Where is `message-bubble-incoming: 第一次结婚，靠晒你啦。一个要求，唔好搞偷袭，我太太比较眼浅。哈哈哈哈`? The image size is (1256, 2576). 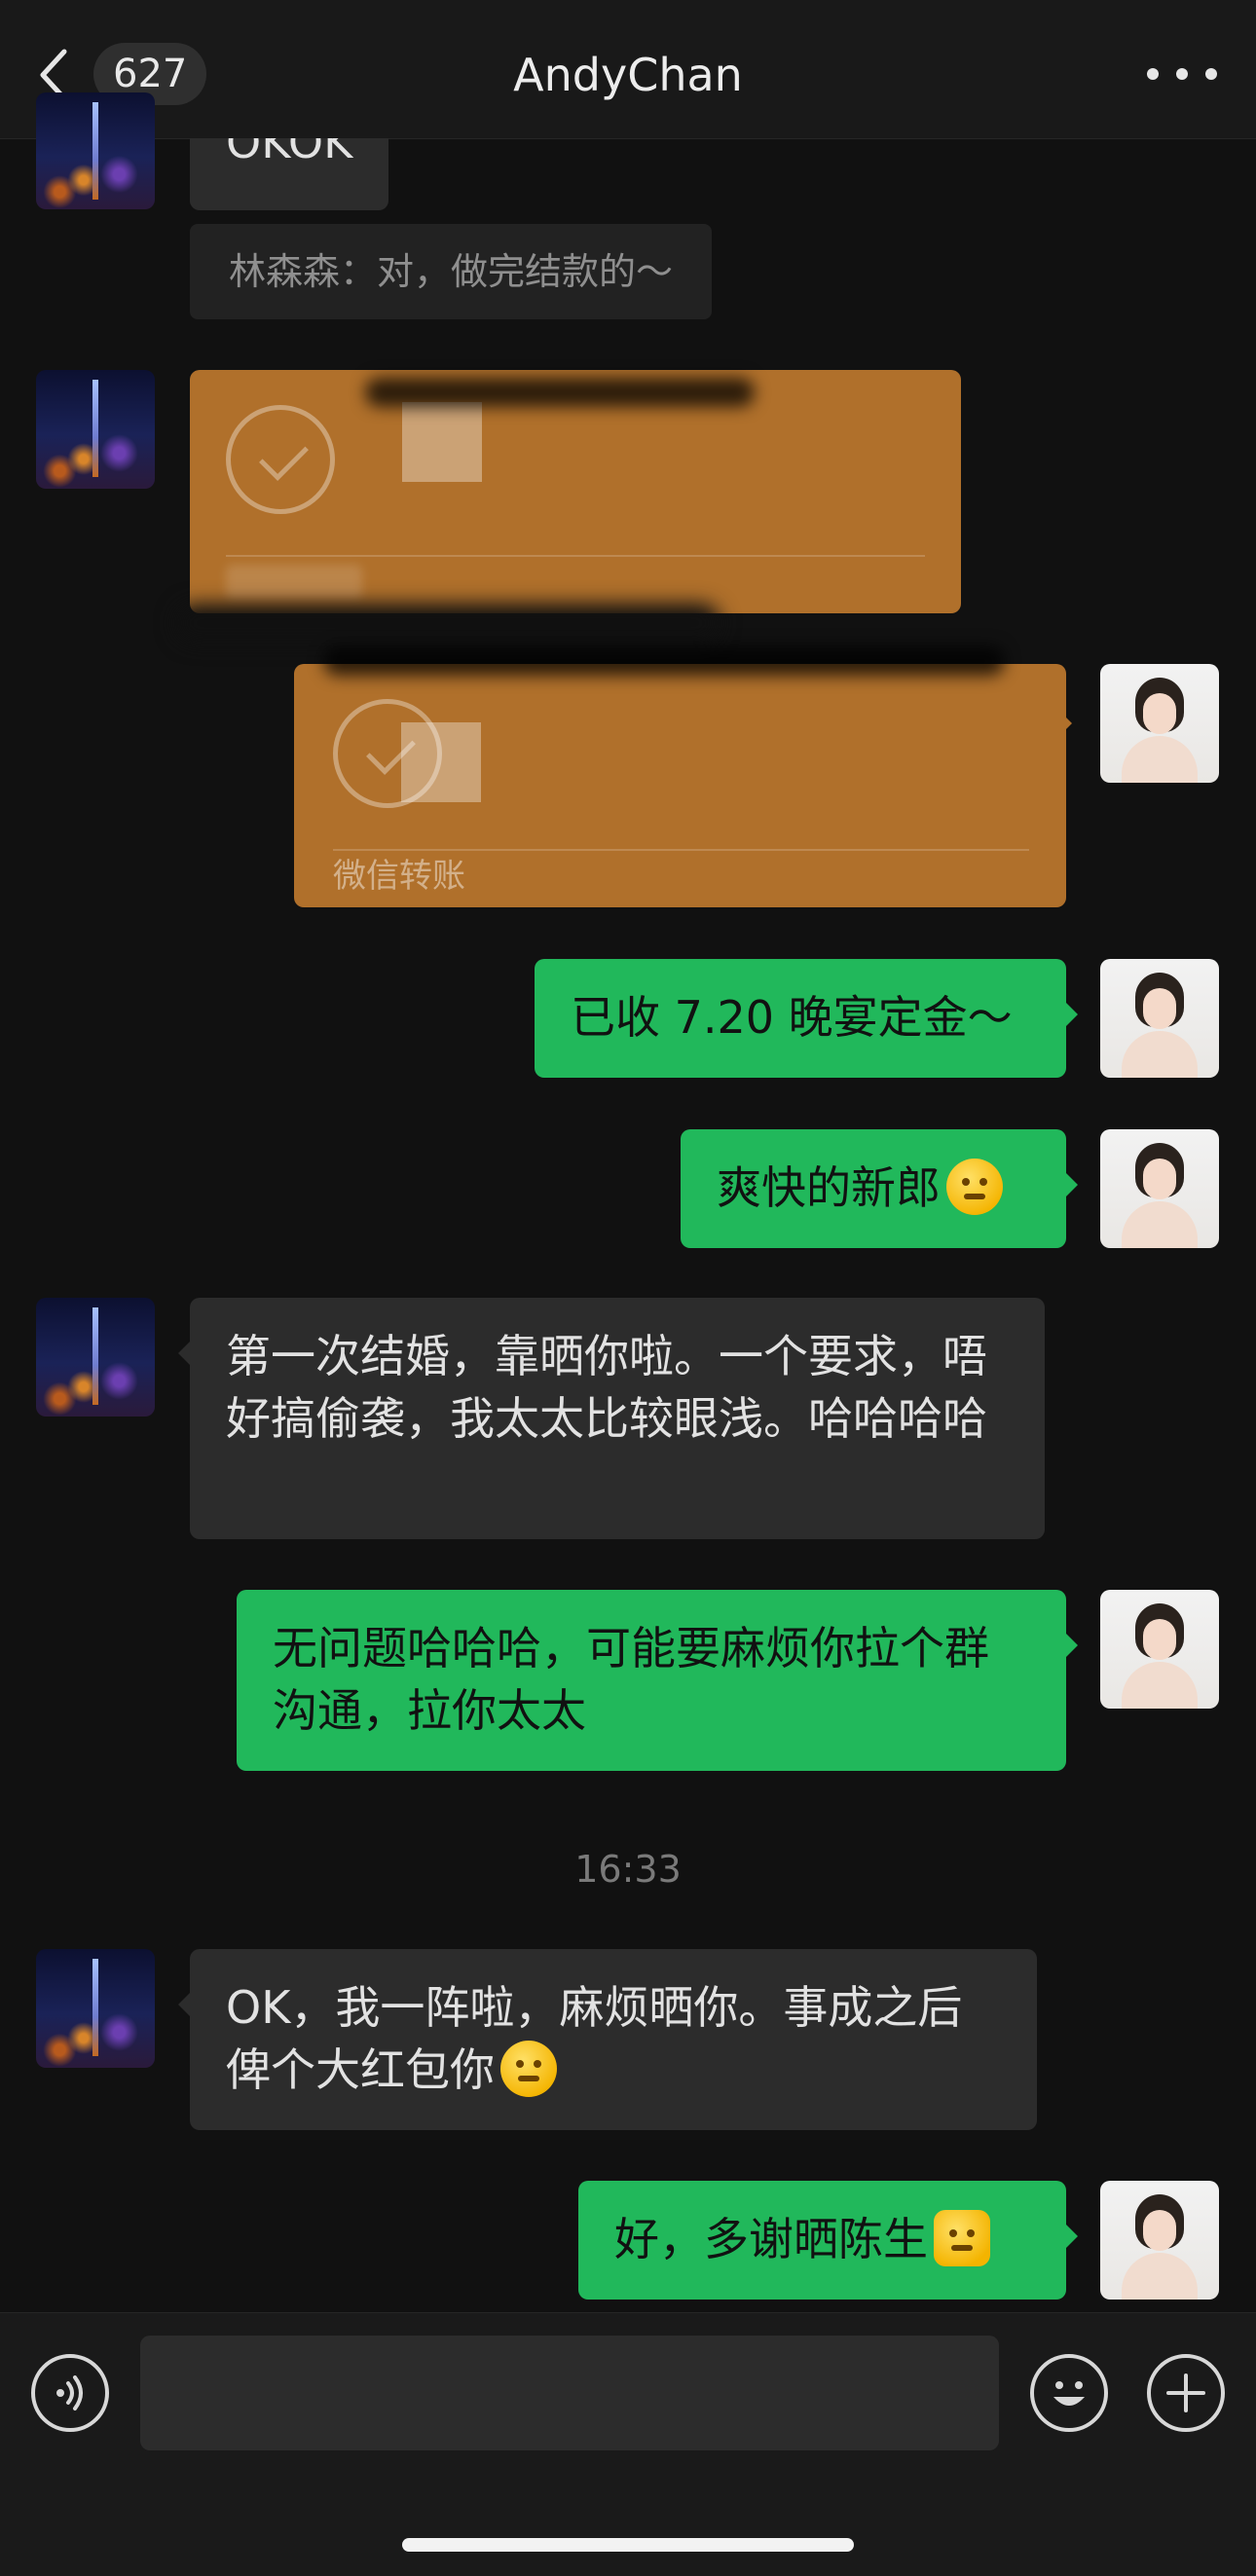
message-bubble-incoming: 第一次结婚，靠晒你啦。一个要求，唔好搞偷袭，我太太比较眼浅。哈哈哈哈 is located at coordinates (611, 1418).